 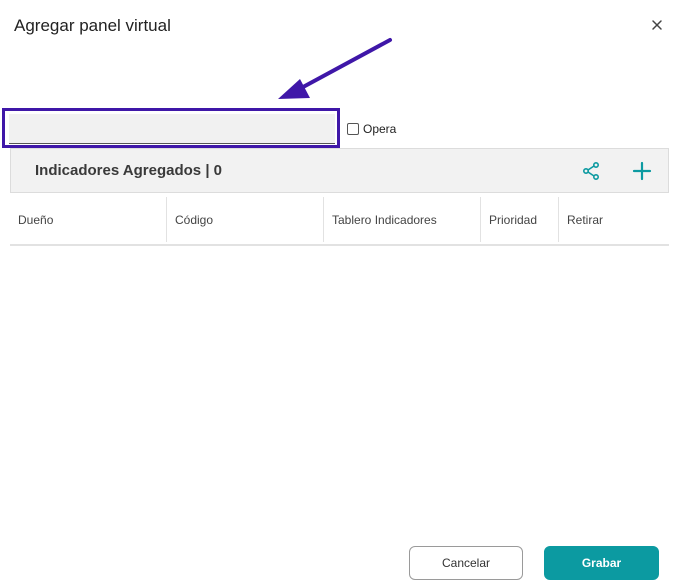 I want to click on plus-icon, so click(x=642, y=171).